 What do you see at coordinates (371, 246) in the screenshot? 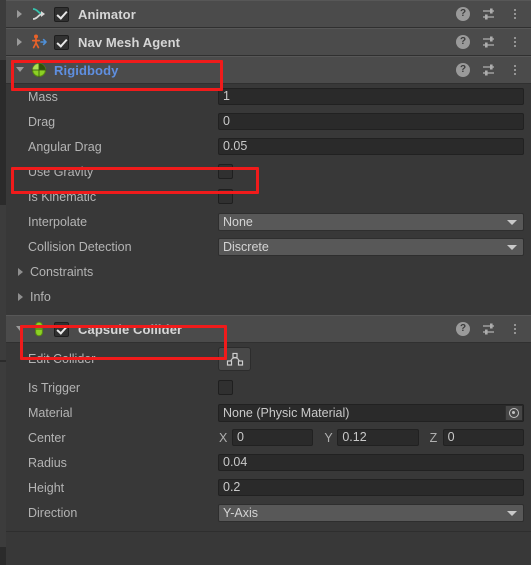
I see `collision-detection-dropdown: Discrete` at bounding box center [371, 246].